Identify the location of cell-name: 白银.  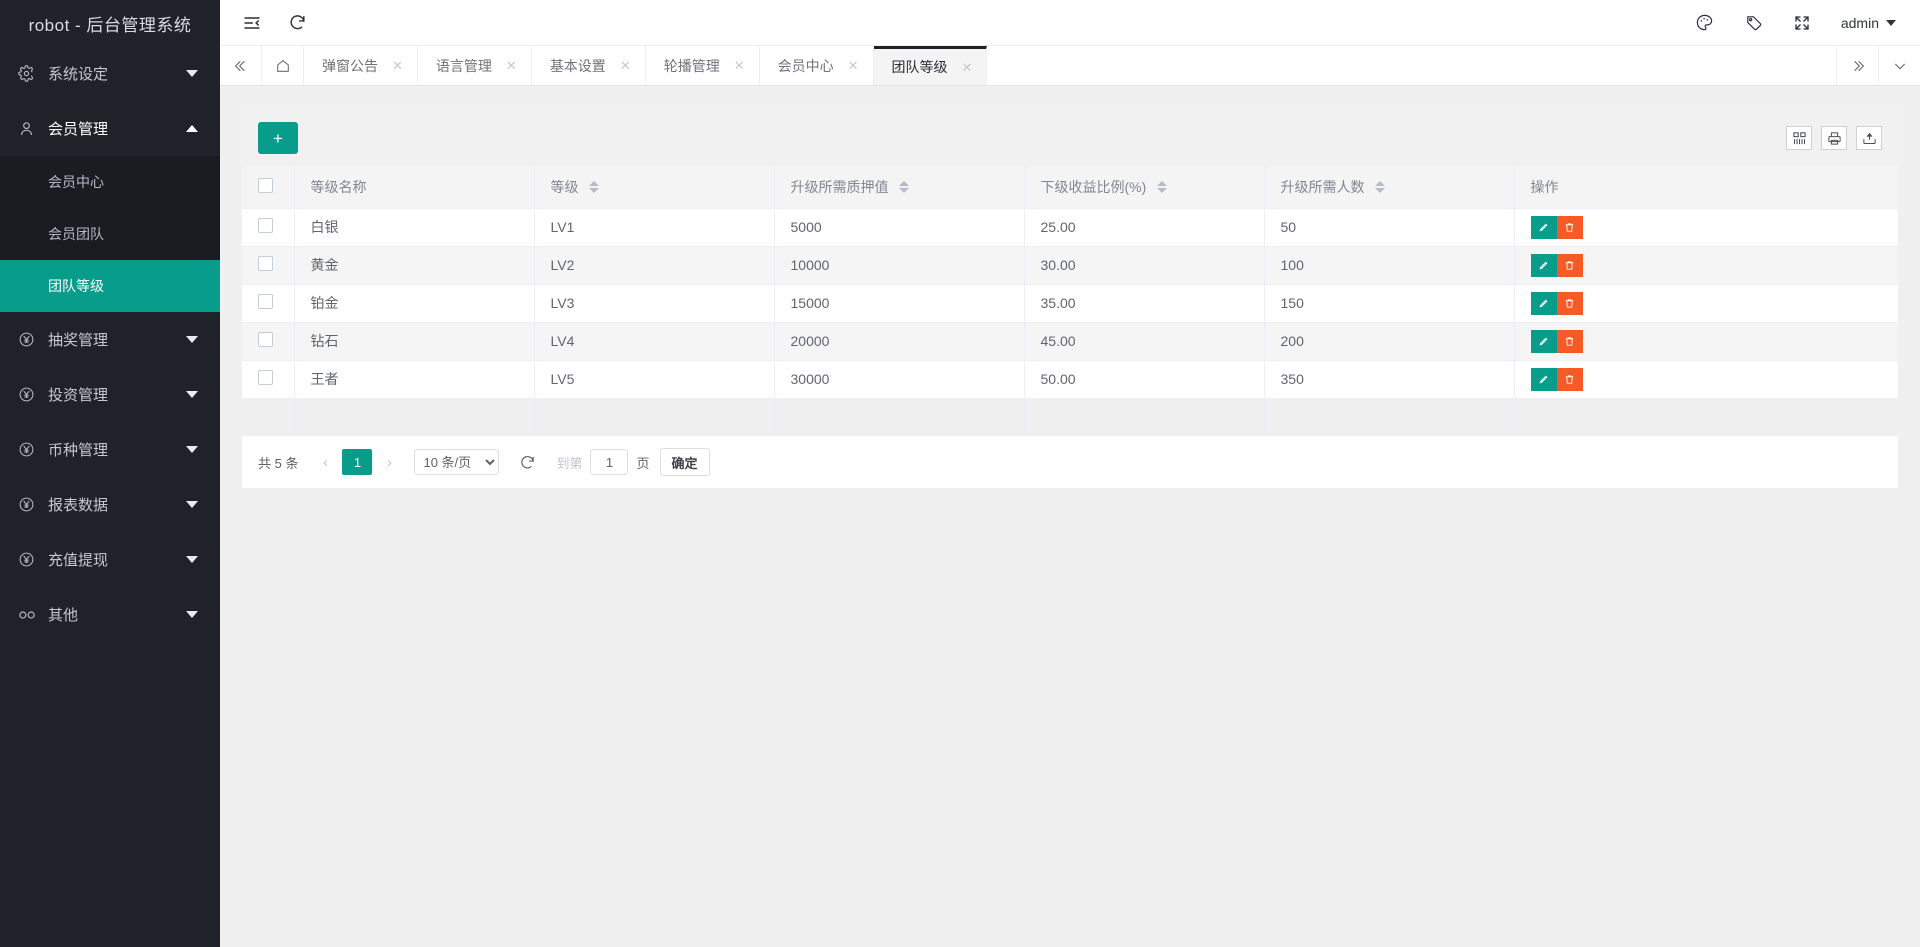
(414, 227).